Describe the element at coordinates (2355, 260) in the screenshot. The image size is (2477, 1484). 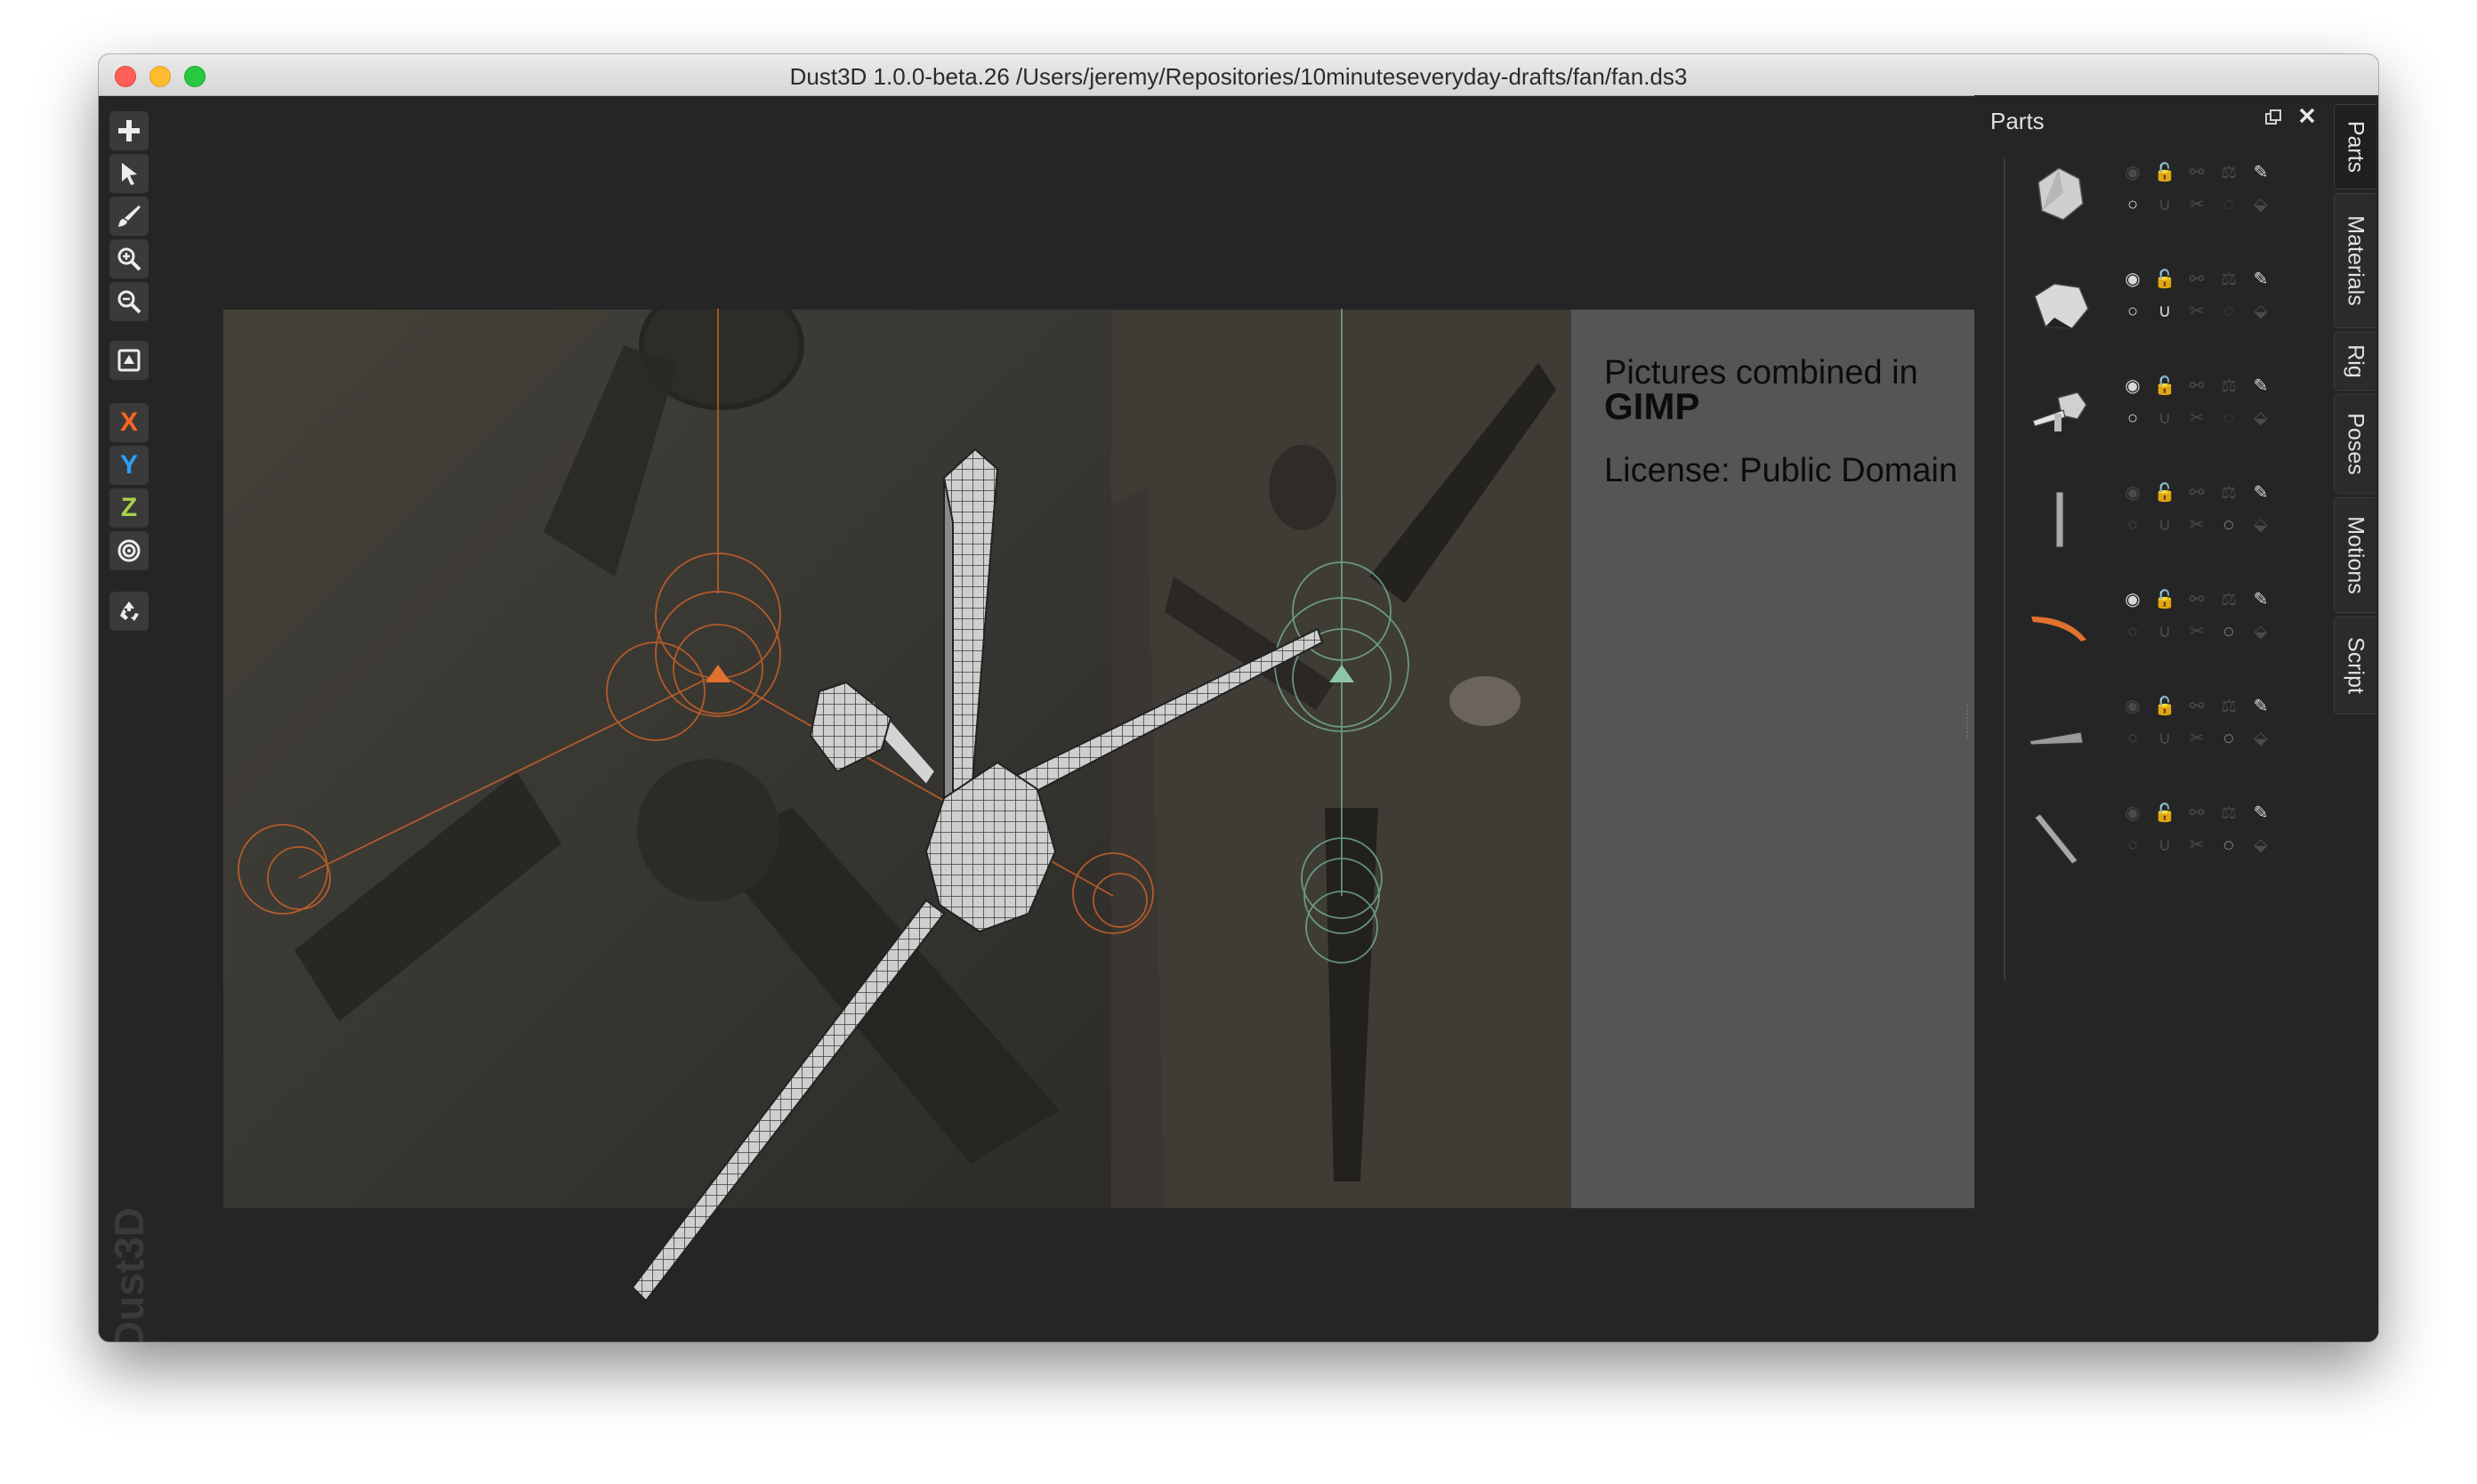
I see `tab-materials: Materials` at that location.